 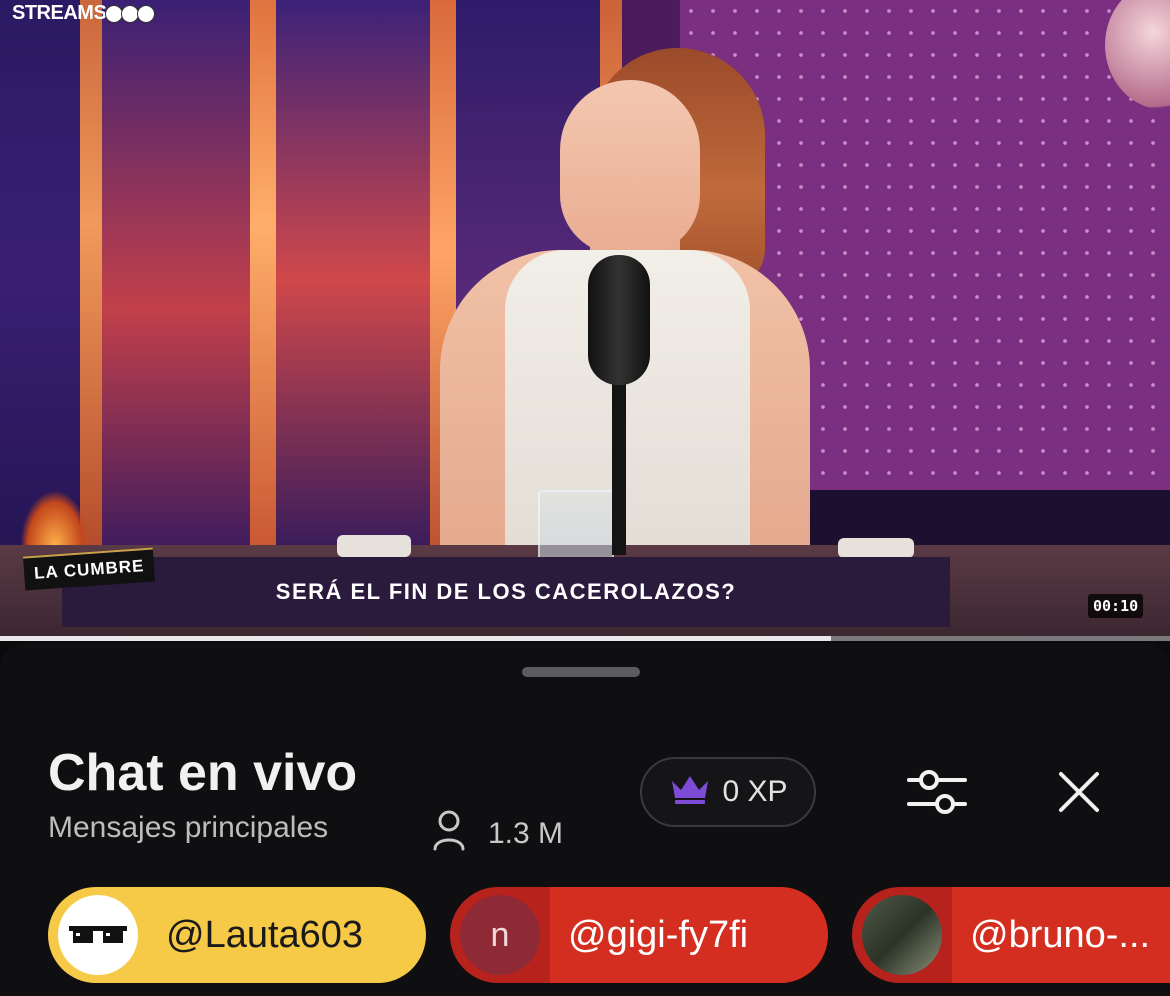 I want to click on progress-bar, so click(x=585, y=638).